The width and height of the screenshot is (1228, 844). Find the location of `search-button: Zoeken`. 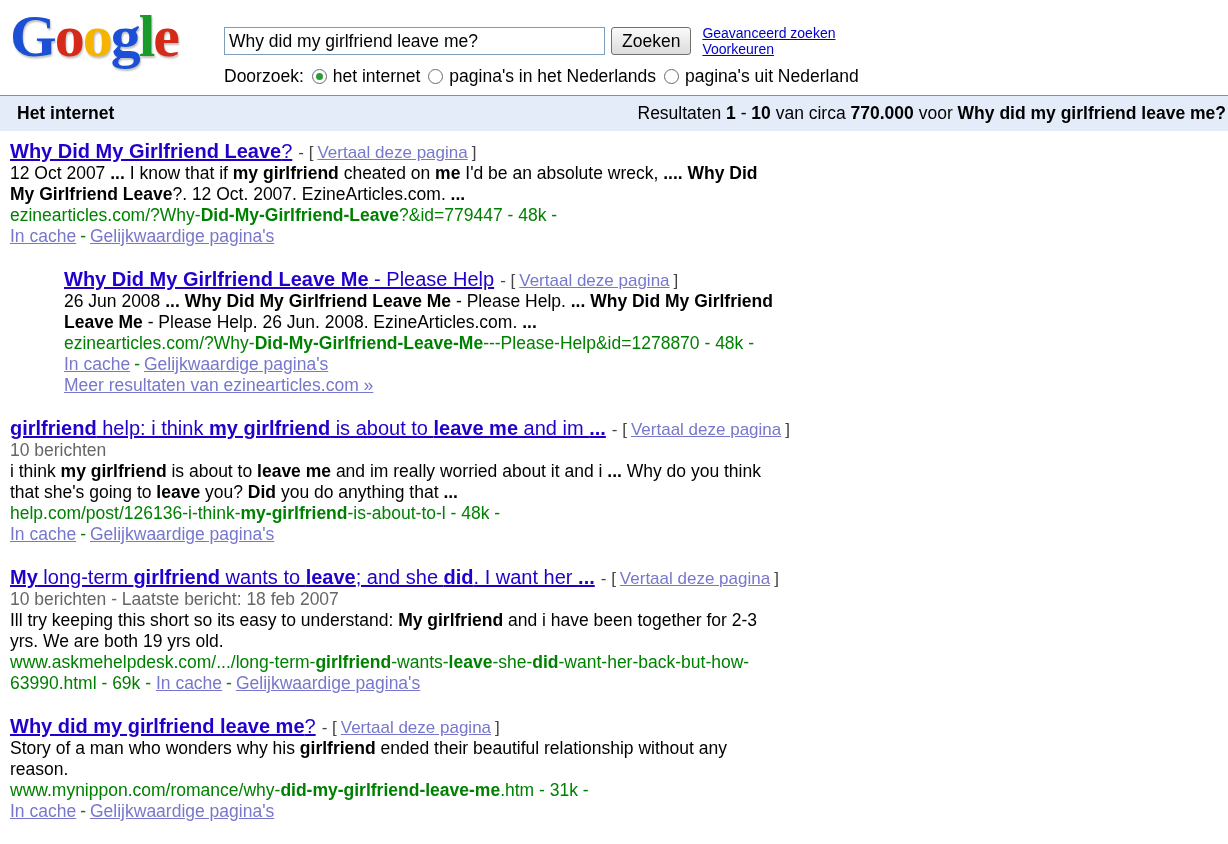

search-button: Zoeken is located at coordinates (651, 41).